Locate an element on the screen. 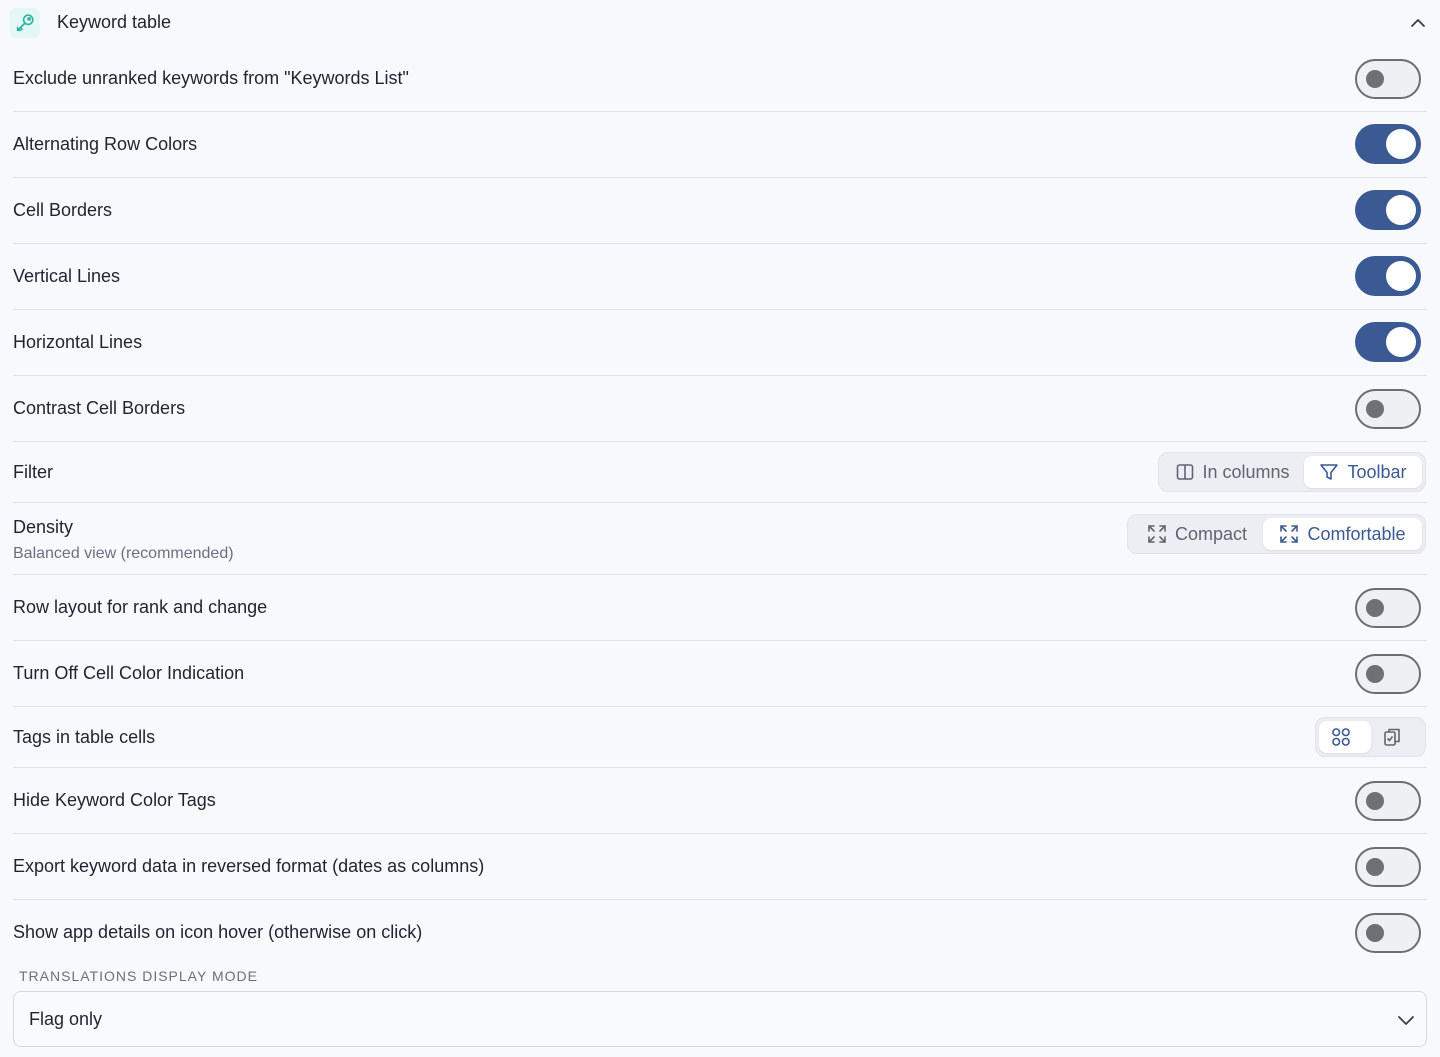 The width and height of the screenshot is (1440, 1057). setting-label: Horizontal Lines is located at coordinates (78, 342).